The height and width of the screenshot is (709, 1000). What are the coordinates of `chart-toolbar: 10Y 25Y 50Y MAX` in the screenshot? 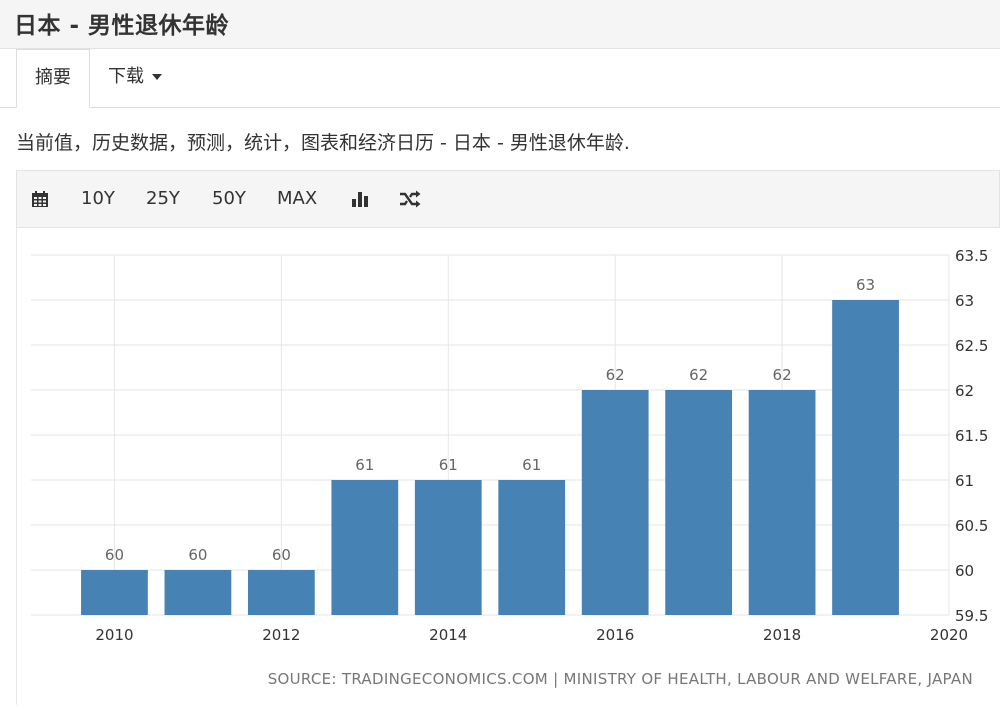 It's located at (508, 199).